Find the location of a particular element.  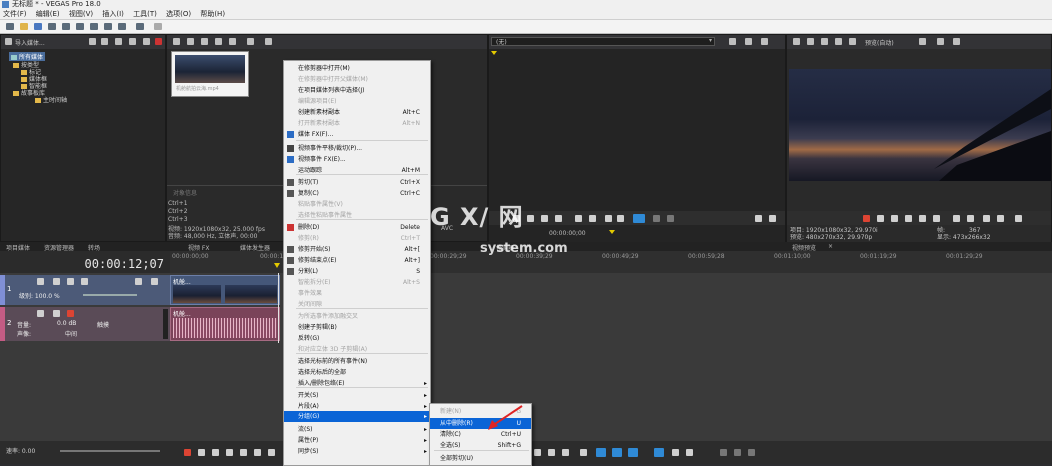

rate-slider is located at coordinates (110, 451).